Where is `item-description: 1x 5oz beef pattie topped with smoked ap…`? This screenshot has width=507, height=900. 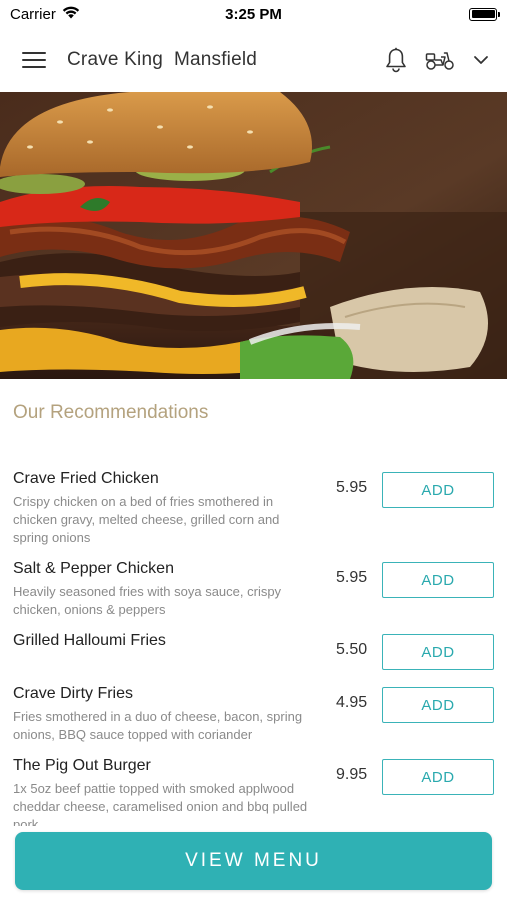
item-description: 1x 5oz beef pattie topped with smoked ap… is located at coordinates (160, 803).